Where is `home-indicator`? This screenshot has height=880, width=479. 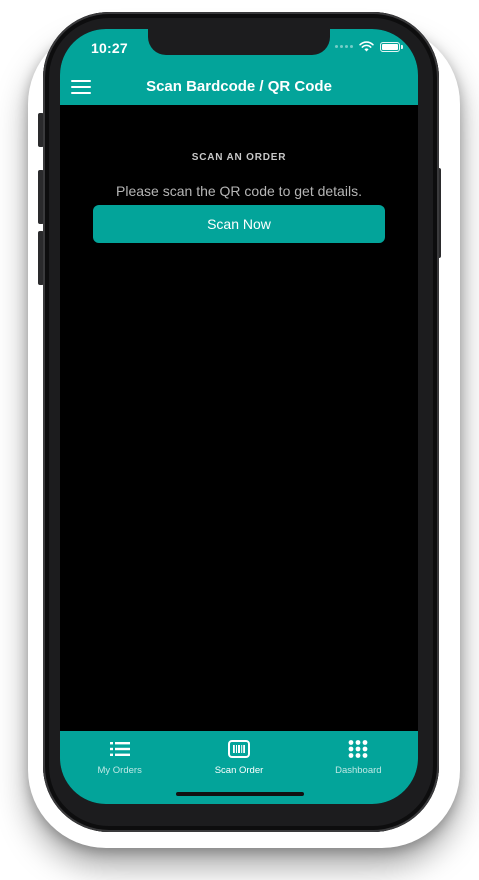
home-indicator is located at coordinates (240, 794).